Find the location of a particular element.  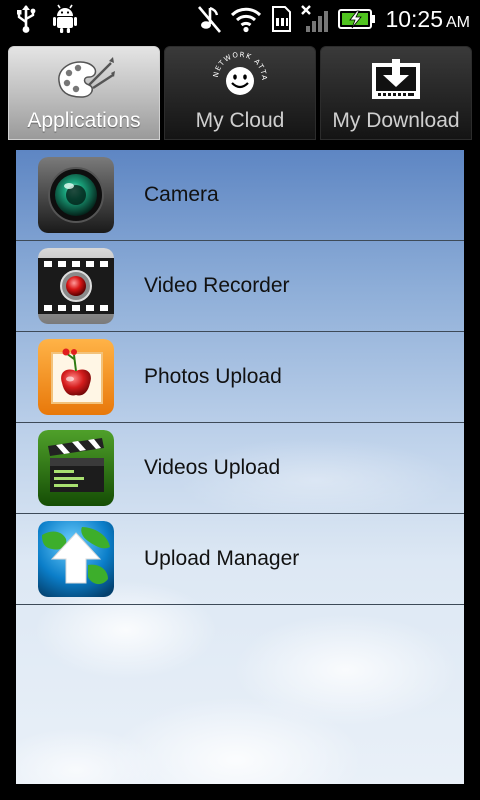

app-label: Camera is located at coordinates (181, 194).